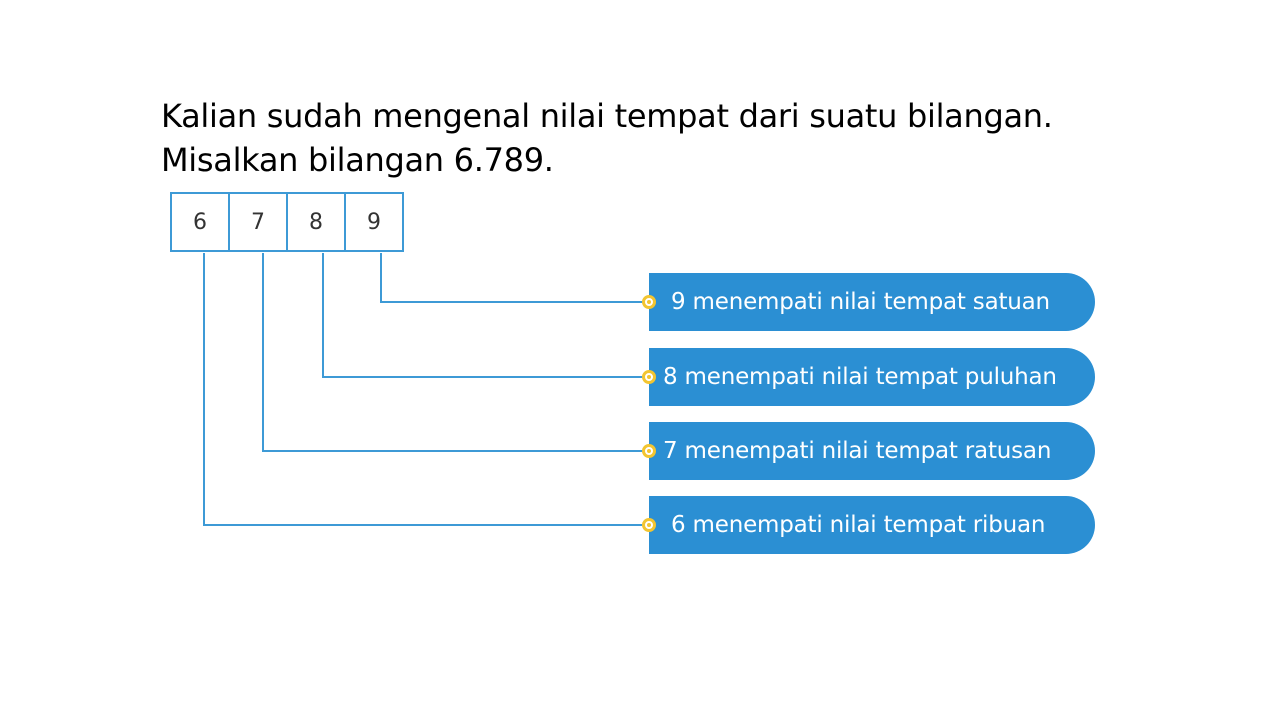 This screenshot has height=720, width=1280. What do you see at coordinates (316, 222) in the screenshot?
I see `digit-box-tens: 8` at bounding box center [316, 222].